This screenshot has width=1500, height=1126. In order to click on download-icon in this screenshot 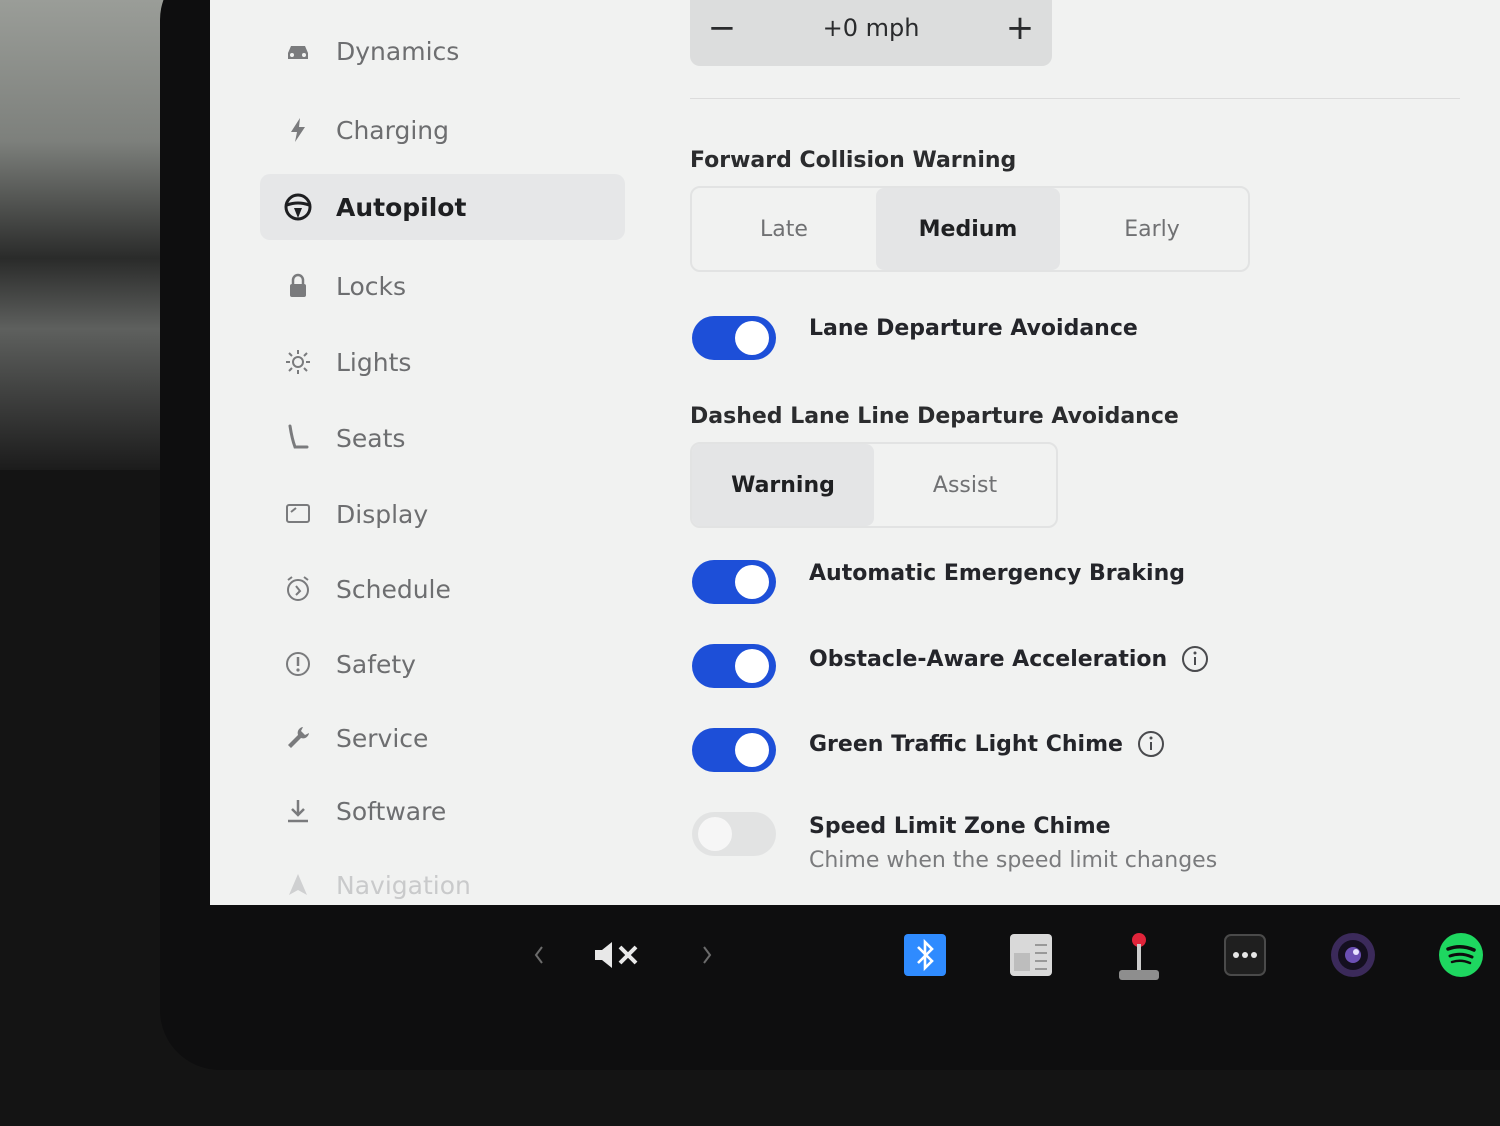, I will do `click(298, 811)`.